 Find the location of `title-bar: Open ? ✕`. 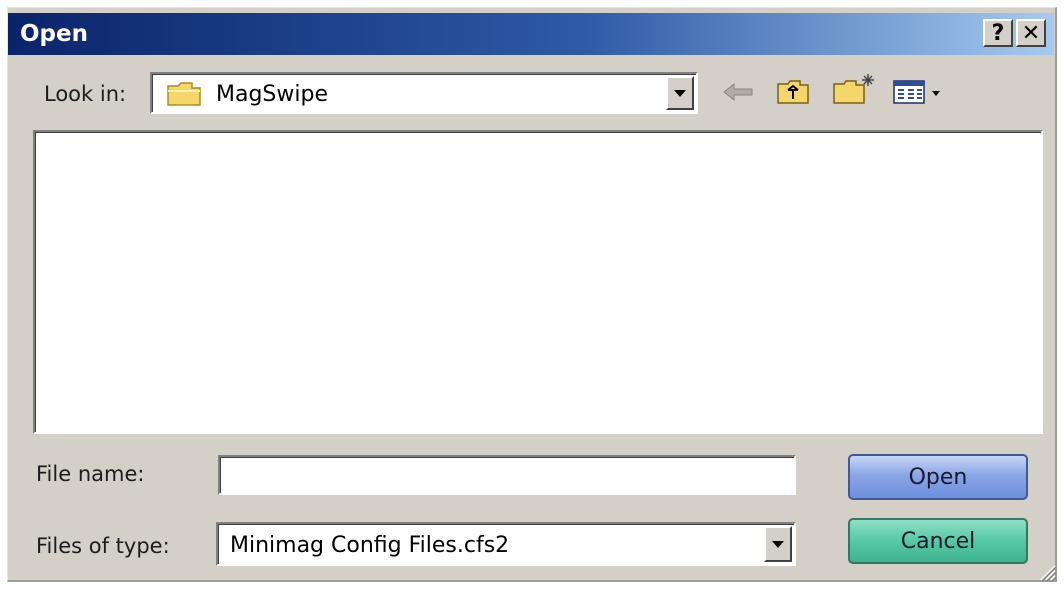

title-bar: Open ? ✕ is located at coordinates (531, 34).